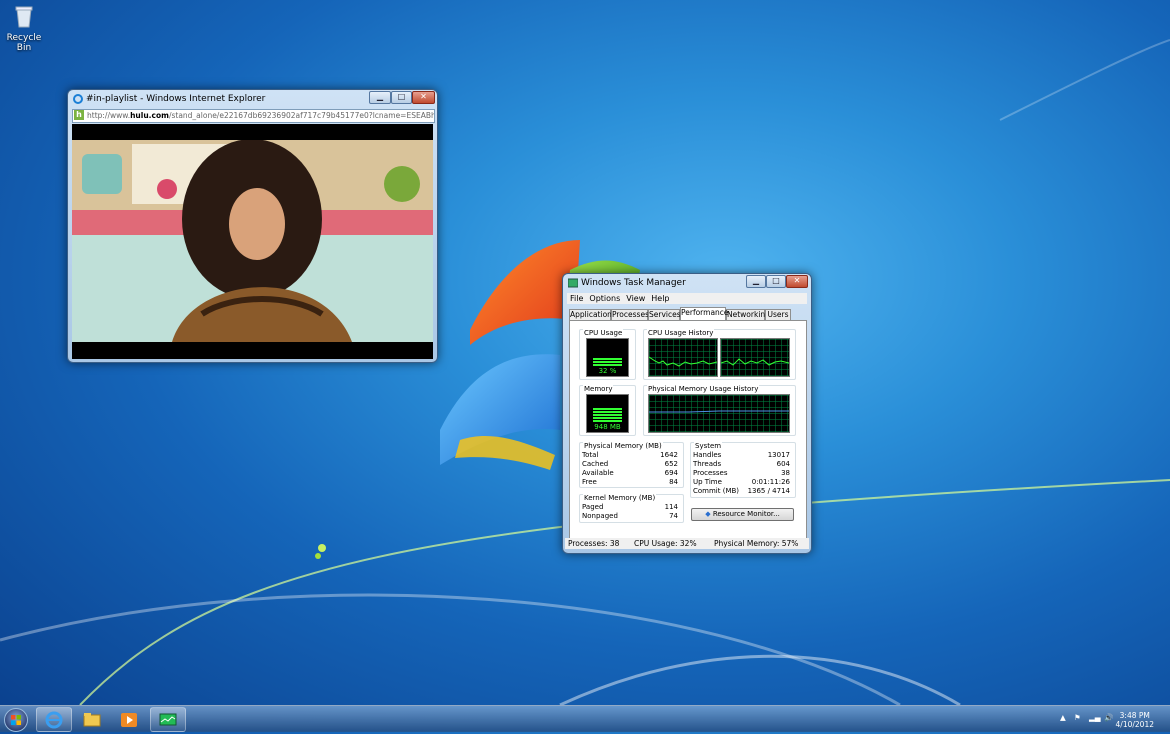 The height and width of the screenshot is (734, 1170). Describe the element at coordinates (673, 516) in the screenshot. I see `stat-value: 74` at that location.